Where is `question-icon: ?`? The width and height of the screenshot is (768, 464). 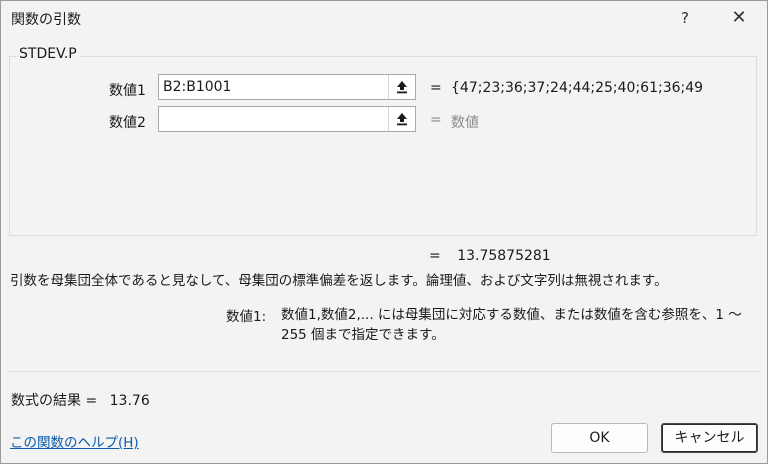
question-icon: ? is located at coordinates (685, 18).